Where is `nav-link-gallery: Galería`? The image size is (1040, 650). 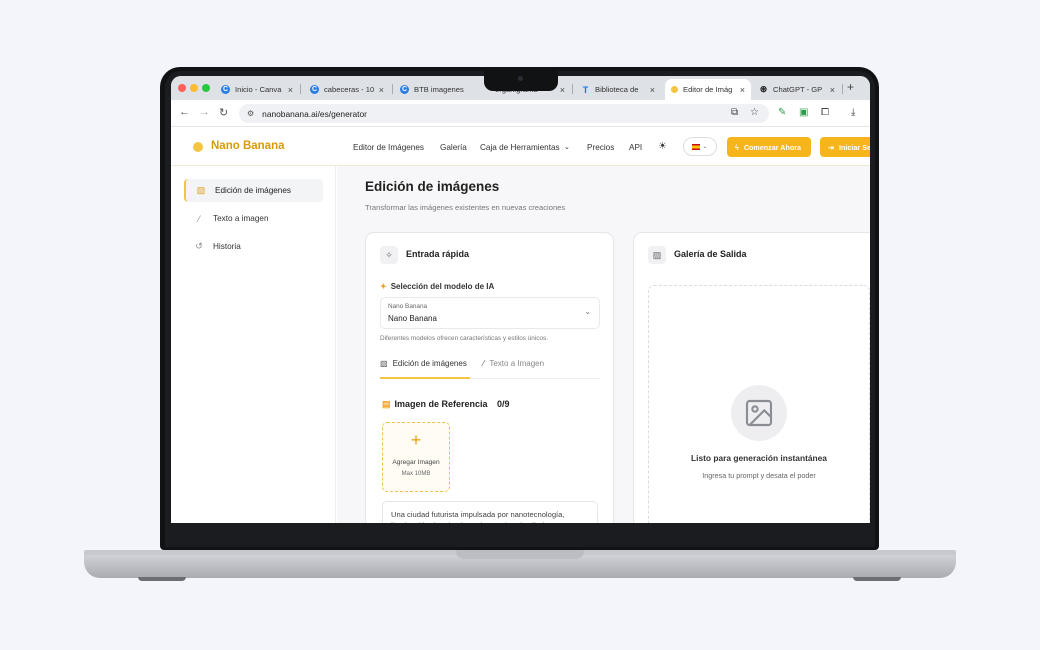 nav-link-gallery: Galería is located at coordinates (453, 147).